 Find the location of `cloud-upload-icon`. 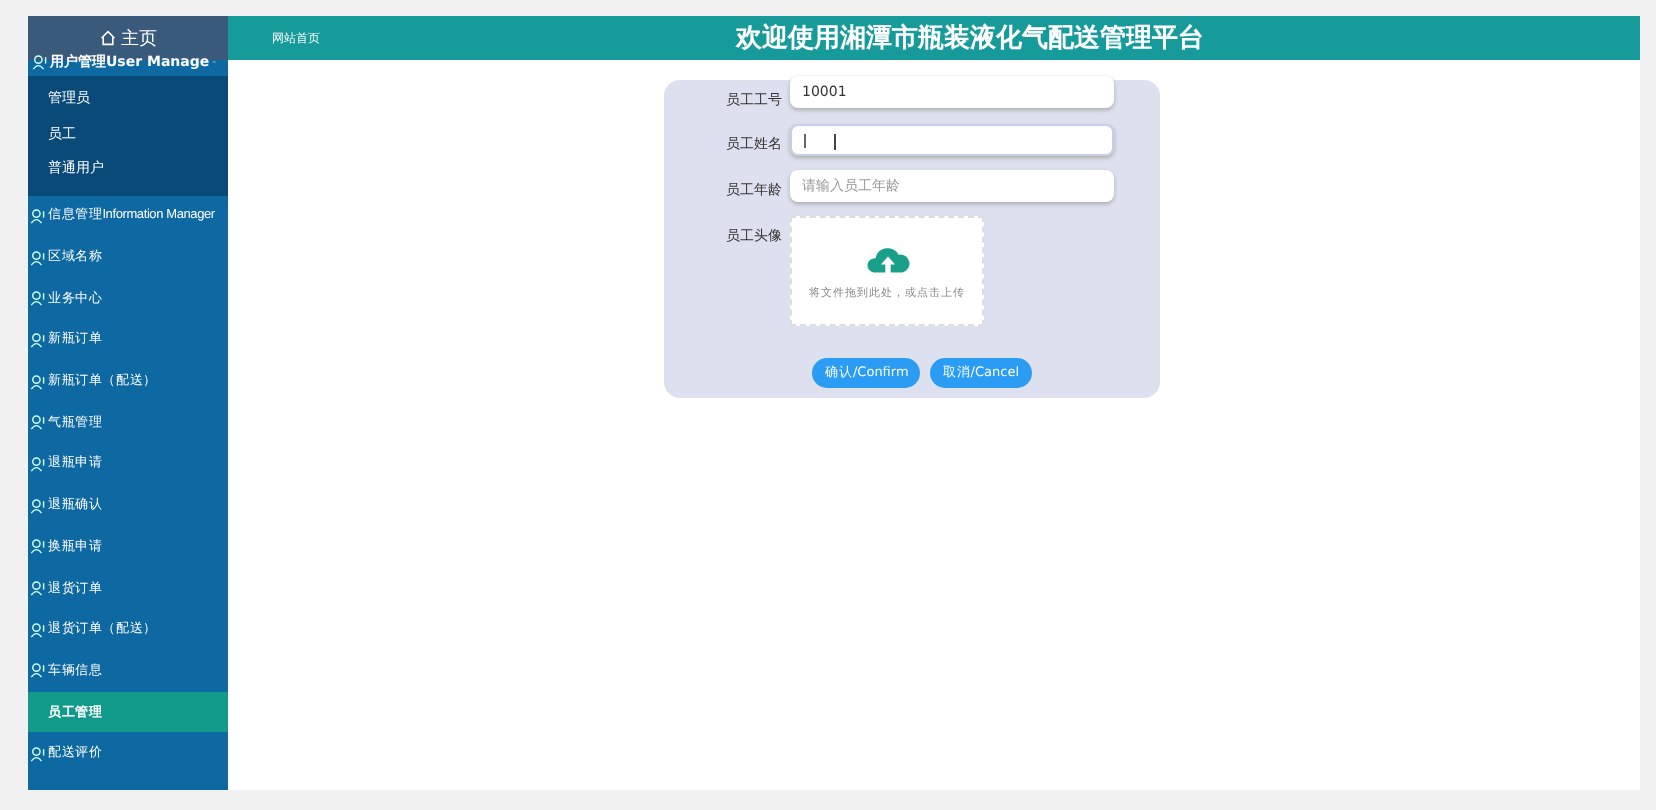

cloud-upload-icon is located at coordinates (887, 259).